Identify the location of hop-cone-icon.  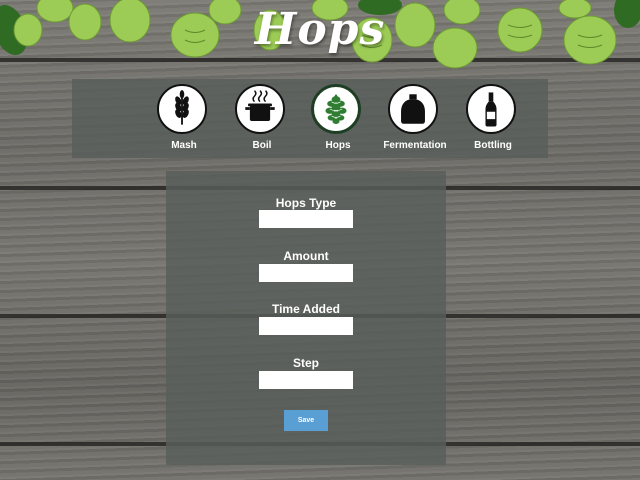
(336, 109).